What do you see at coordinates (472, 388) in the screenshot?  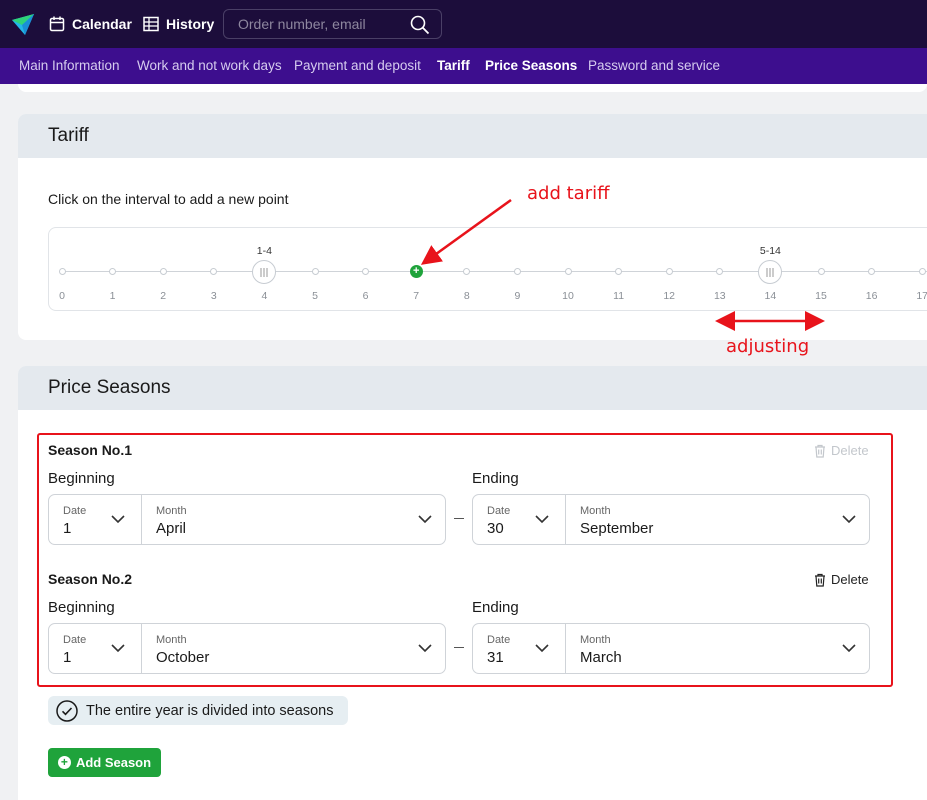 I see `price-seasons-header: Price Seasons` at bounding box center [472, 388].